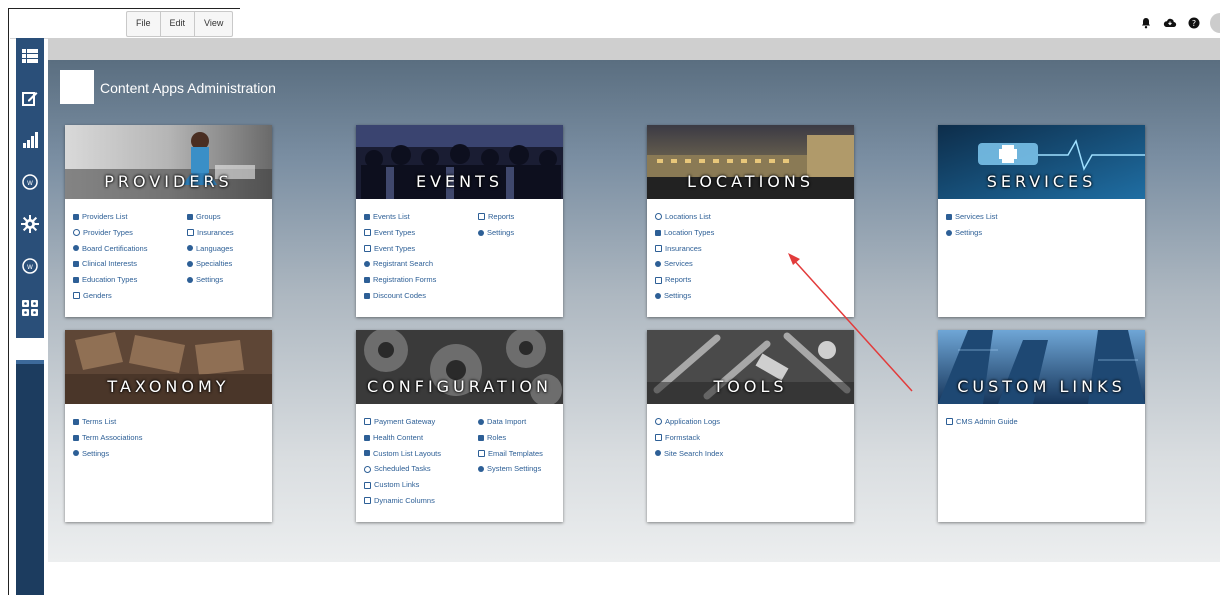 This screenshot has width=1220, height=595. I want to click on tools-title: TOOLS, so click(750, 386).